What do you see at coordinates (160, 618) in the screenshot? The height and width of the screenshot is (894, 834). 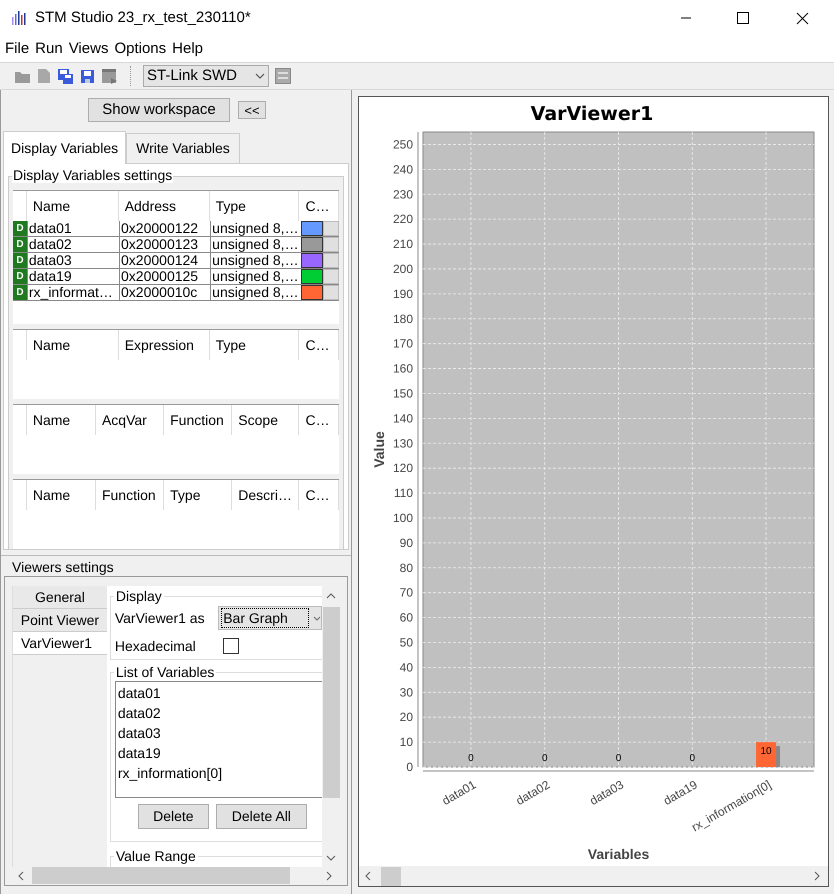 I see `field-label: VarViewer1 as` at bounding box center [160, 618].